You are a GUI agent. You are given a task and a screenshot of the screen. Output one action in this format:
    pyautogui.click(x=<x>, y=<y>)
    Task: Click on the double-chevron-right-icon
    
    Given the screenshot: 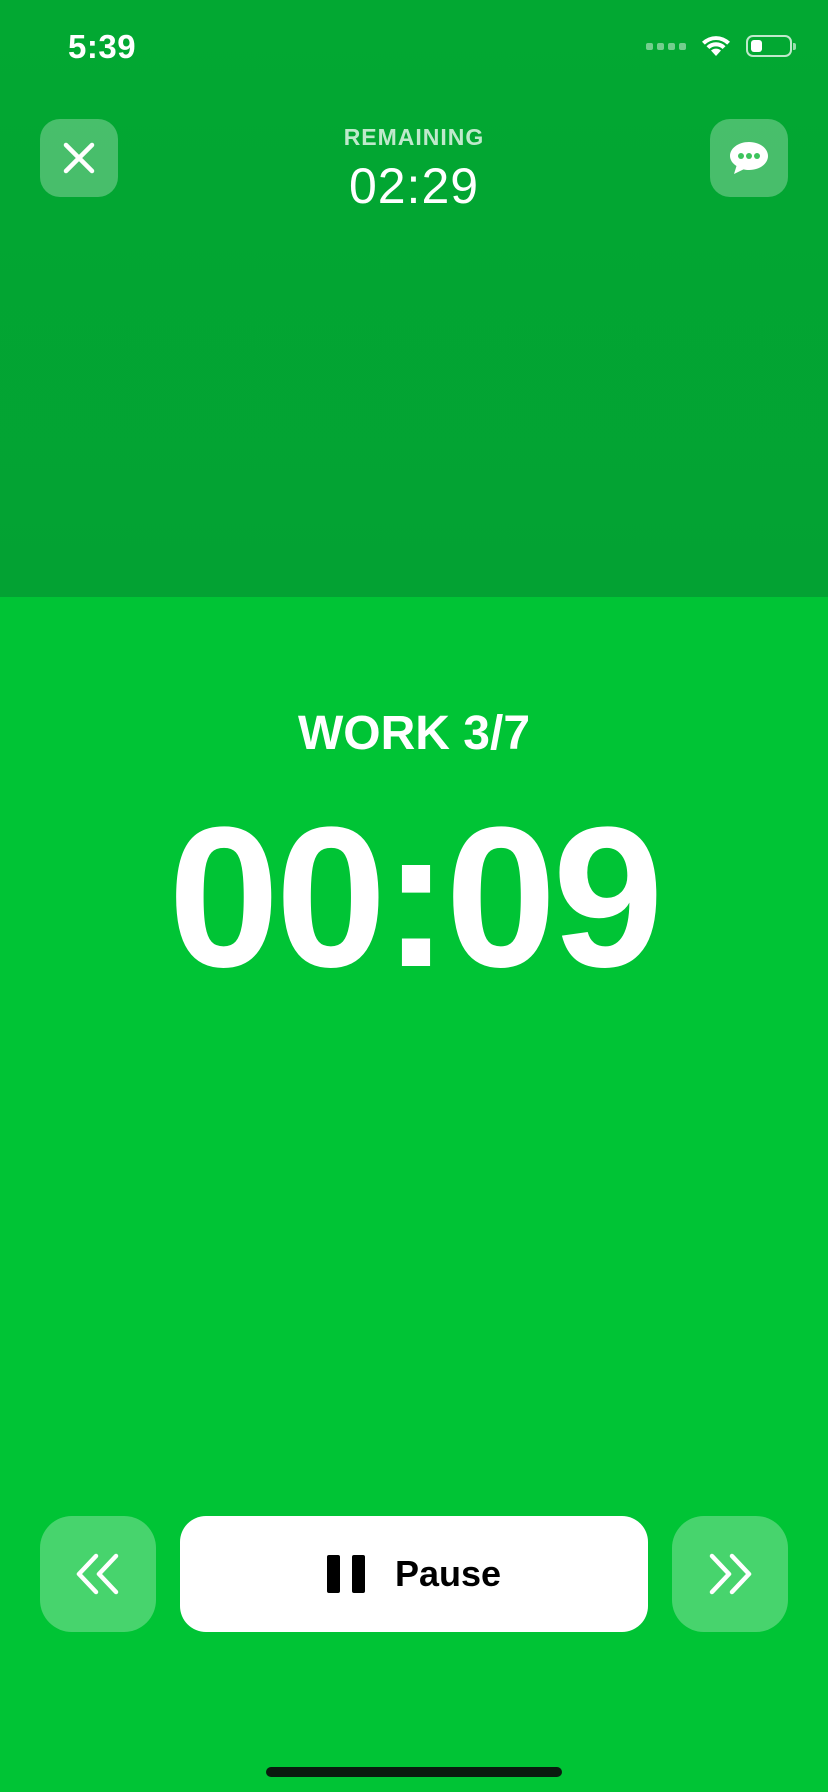 What is the action you would take?
    pyautogui.click(x=730, y=1574)
    